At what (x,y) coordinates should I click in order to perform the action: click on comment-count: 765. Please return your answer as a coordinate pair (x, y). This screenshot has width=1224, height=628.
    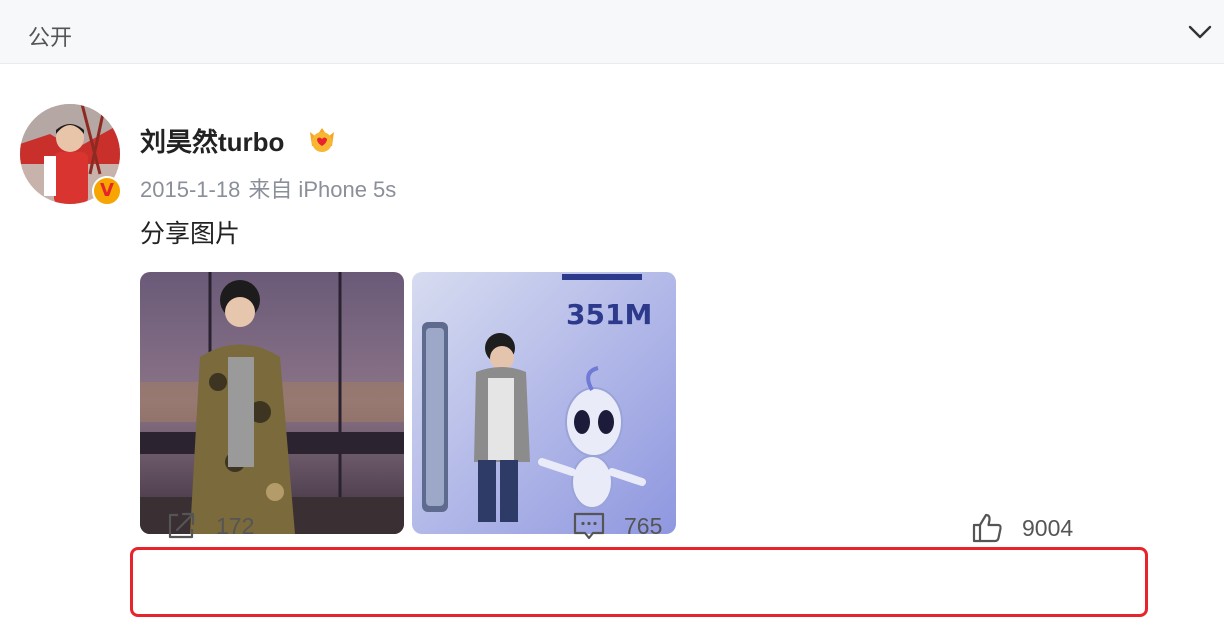
    Looking at the image, I should click on (643, 525).